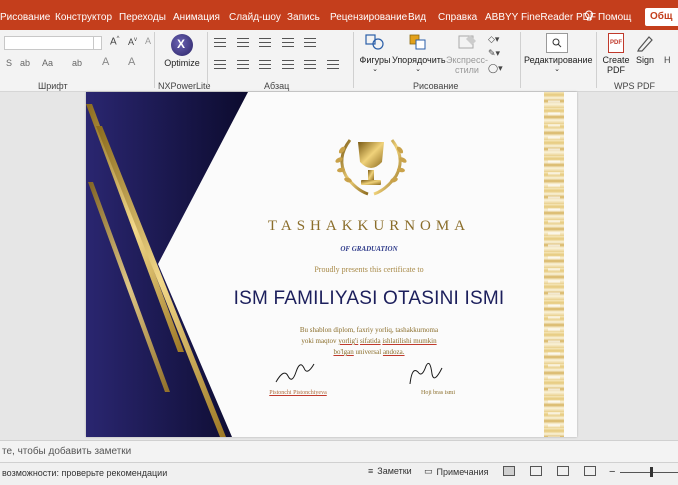  Describe the element at coordinates (132, 42) in the screenshot. I see `shrink-font-icon: Av` at that location.